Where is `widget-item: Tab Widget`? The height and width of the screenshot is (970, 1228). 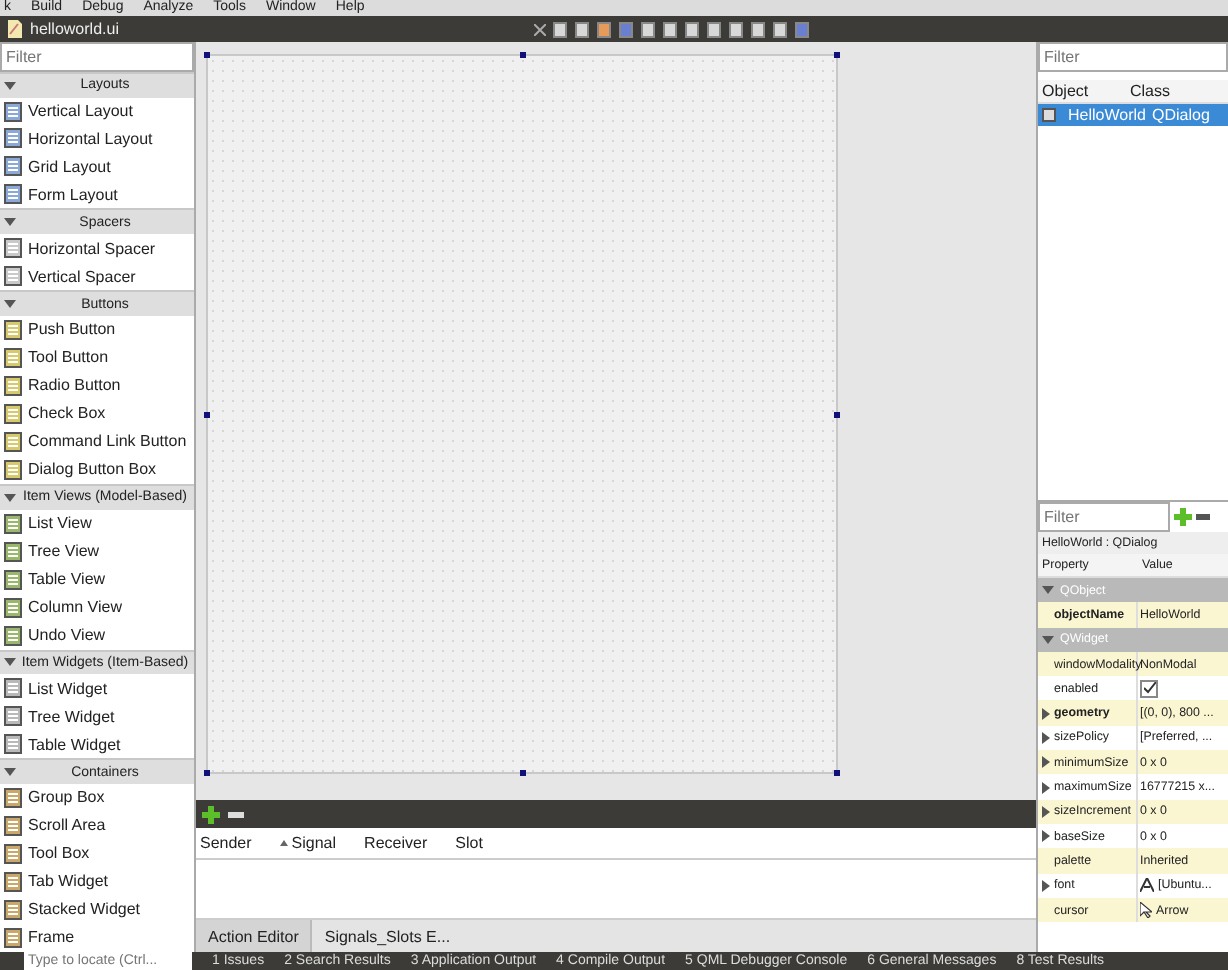
widget-item: Tab Widget is located at coordinates (97, 881).